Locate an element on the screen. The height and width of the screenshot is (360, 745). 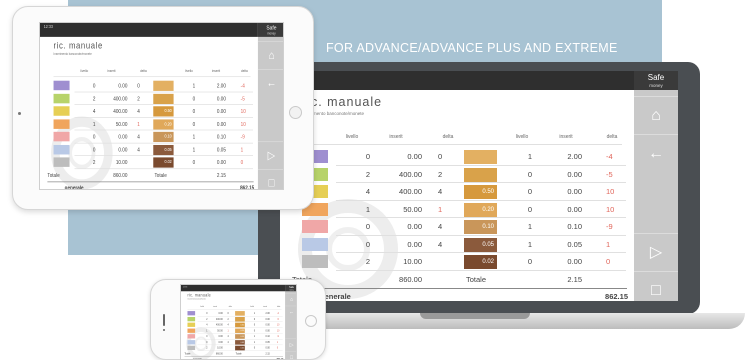
tablet-home-button is located at coordinates (295, 112).